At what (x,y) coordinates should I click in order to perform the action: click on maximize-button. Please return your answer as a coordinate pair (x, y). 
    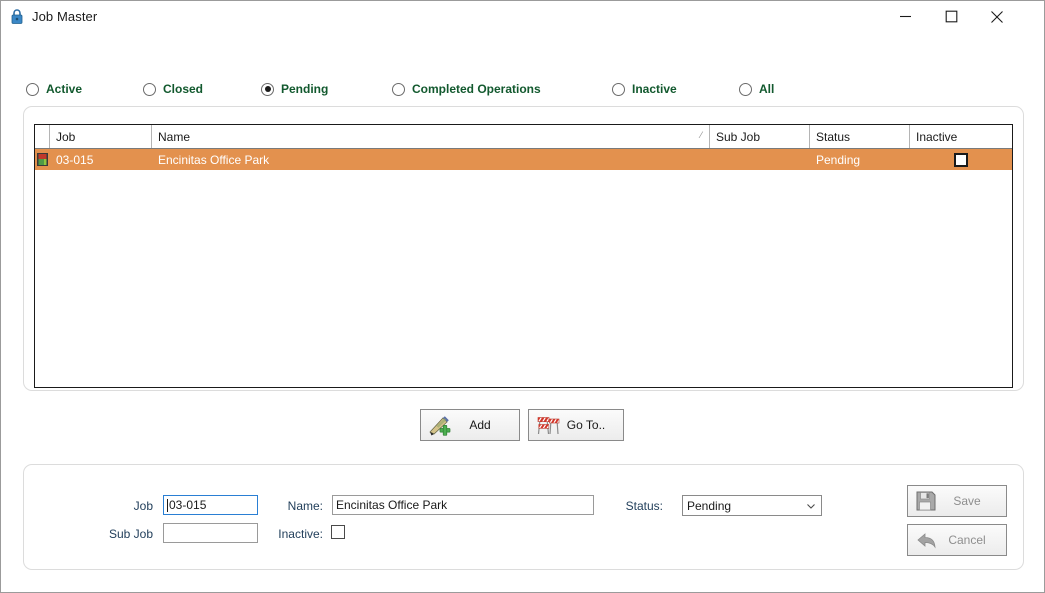
    Looking at the image, I should click on (951, 16).